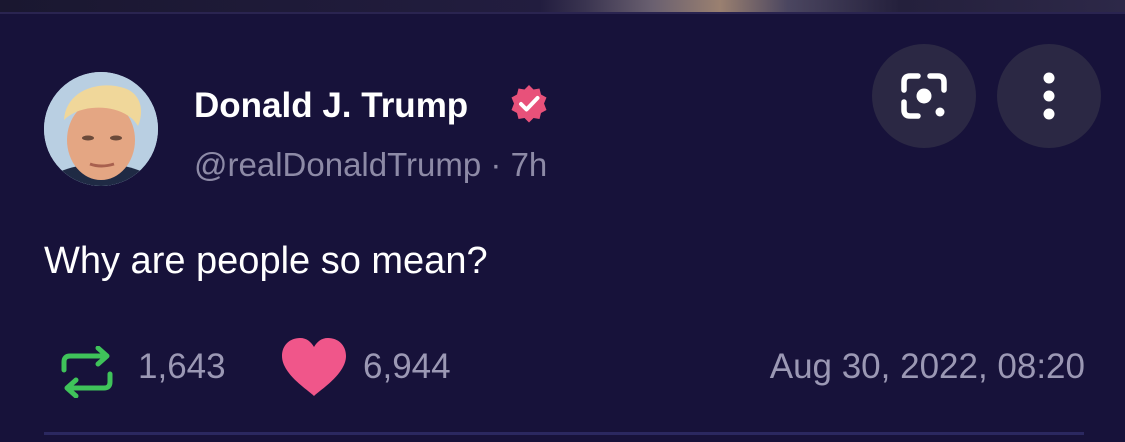 The width and height of the screenshot is (1125, 442). I want to click on google-lens-button, so click(924, 96).